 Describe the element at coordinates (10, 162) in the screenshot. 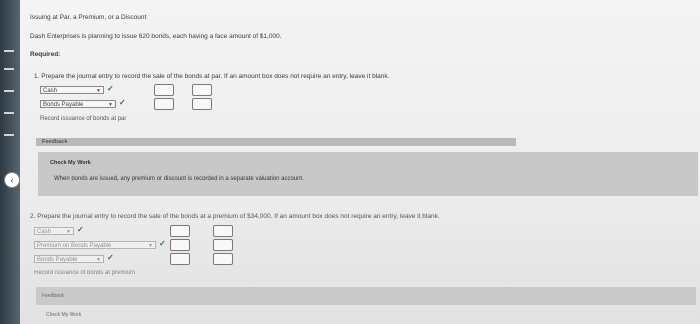

I see `left-rail` at that location.